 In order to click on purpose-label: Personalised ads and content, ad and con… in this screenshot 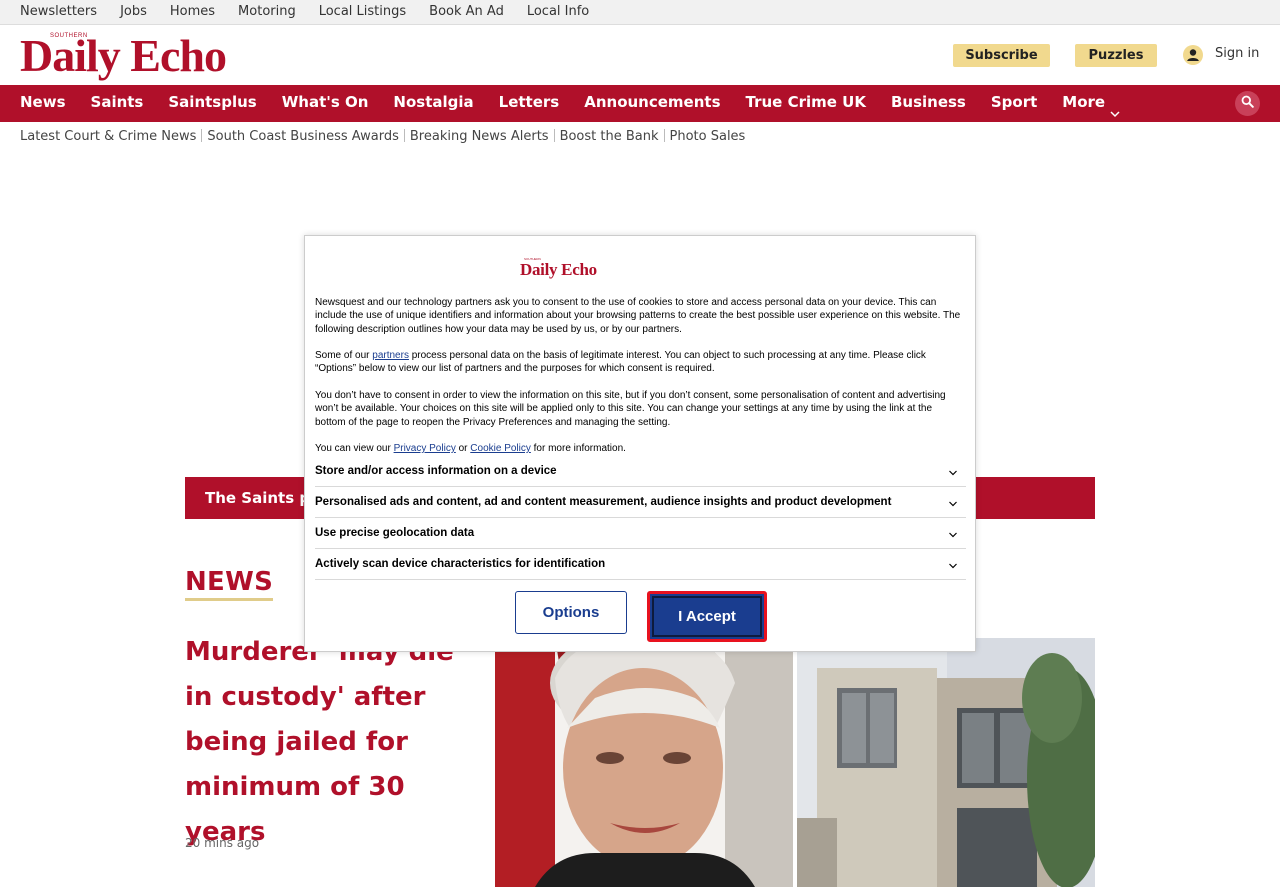, I will do `click(603, 502)`.